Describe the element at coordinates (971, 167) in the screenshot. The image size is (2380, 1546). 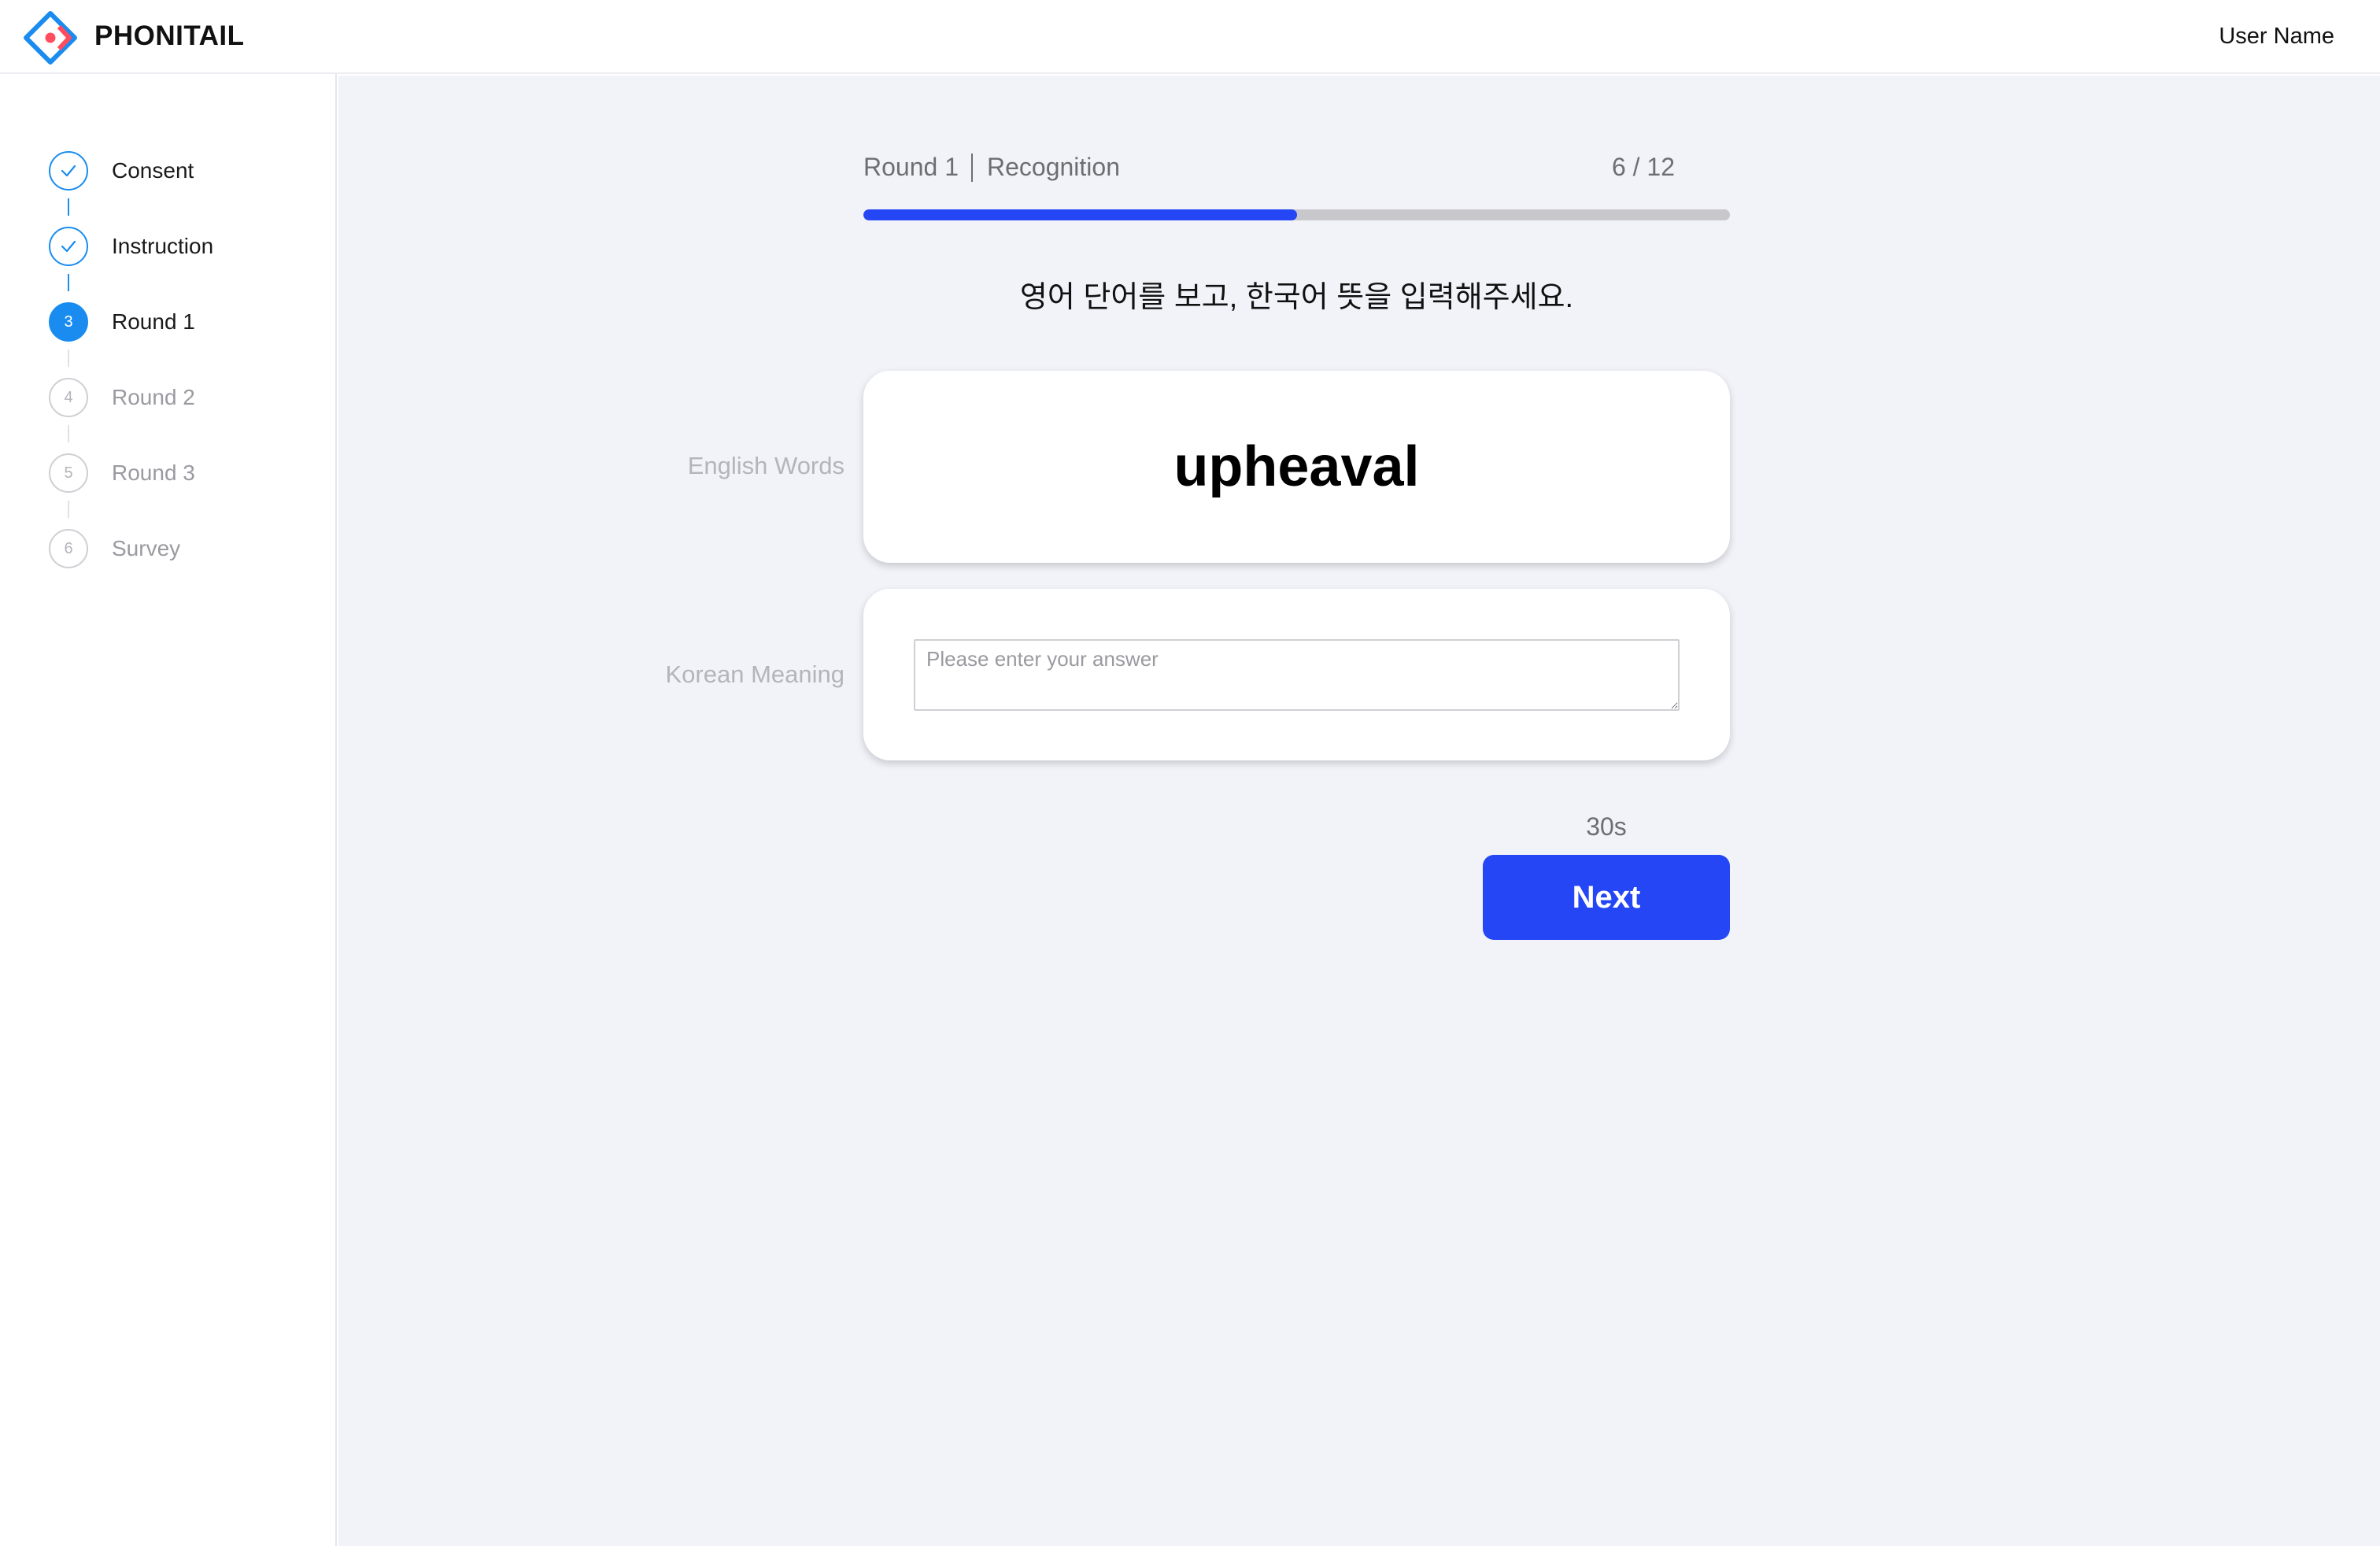
I see `divider` at that location.